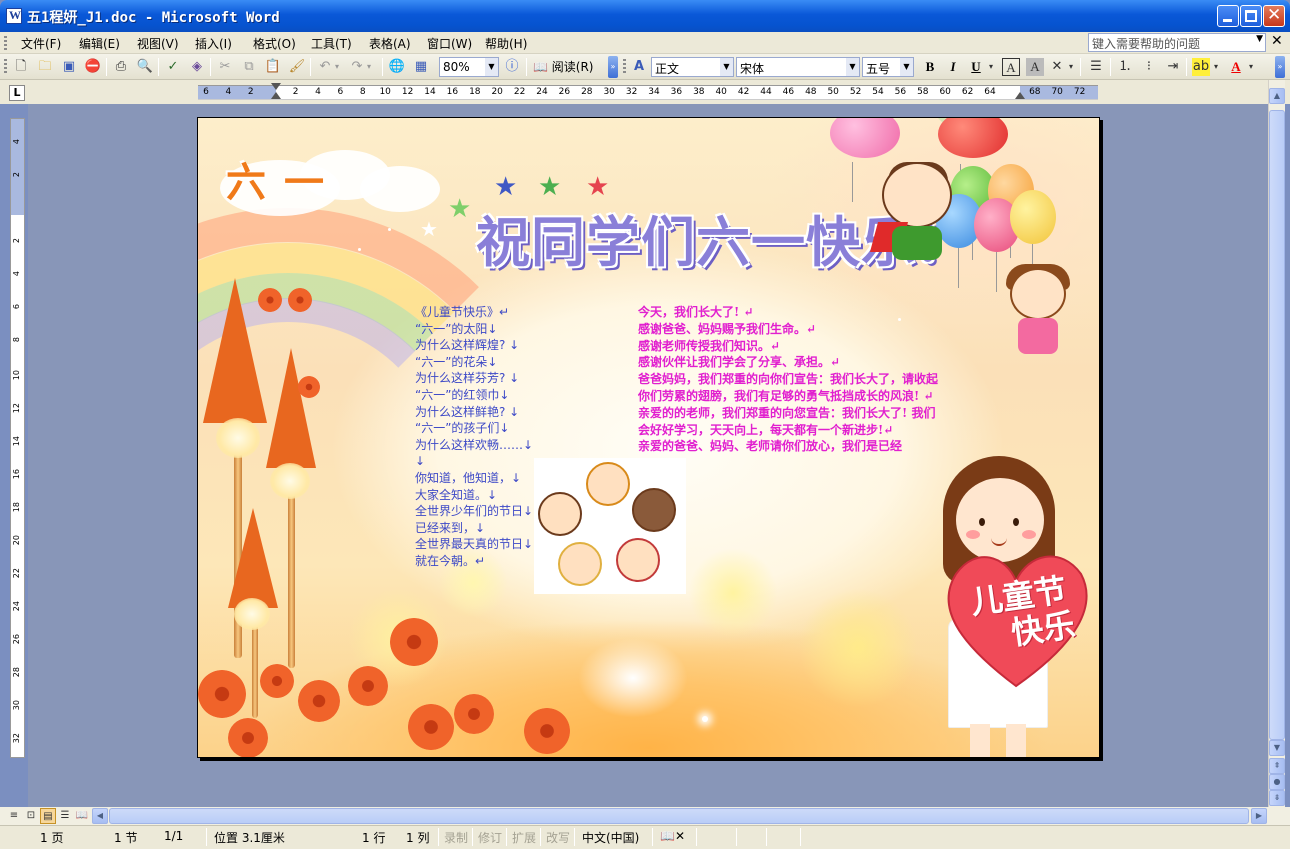  What do you see at coordinates (1020, 95) in the screenshot?
I see `right-indent-marker` at bounding box center [1020, 95].